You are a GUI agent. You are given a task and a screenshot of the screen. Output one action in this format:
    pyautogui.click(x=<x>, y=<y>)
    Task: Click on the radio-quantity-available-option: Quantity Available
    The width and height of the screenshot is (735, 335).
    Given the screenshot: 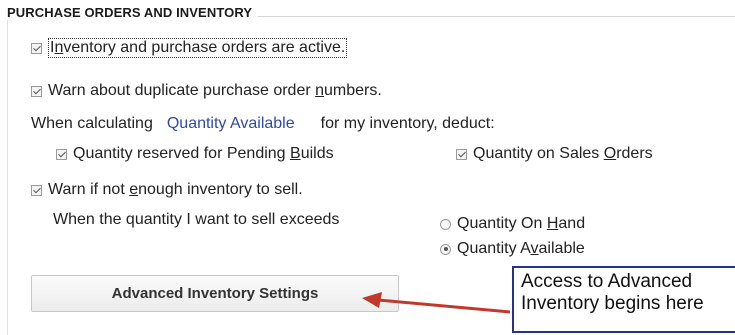 What is the action you would take?
    pyautogui.click(x=512, y=249)
    